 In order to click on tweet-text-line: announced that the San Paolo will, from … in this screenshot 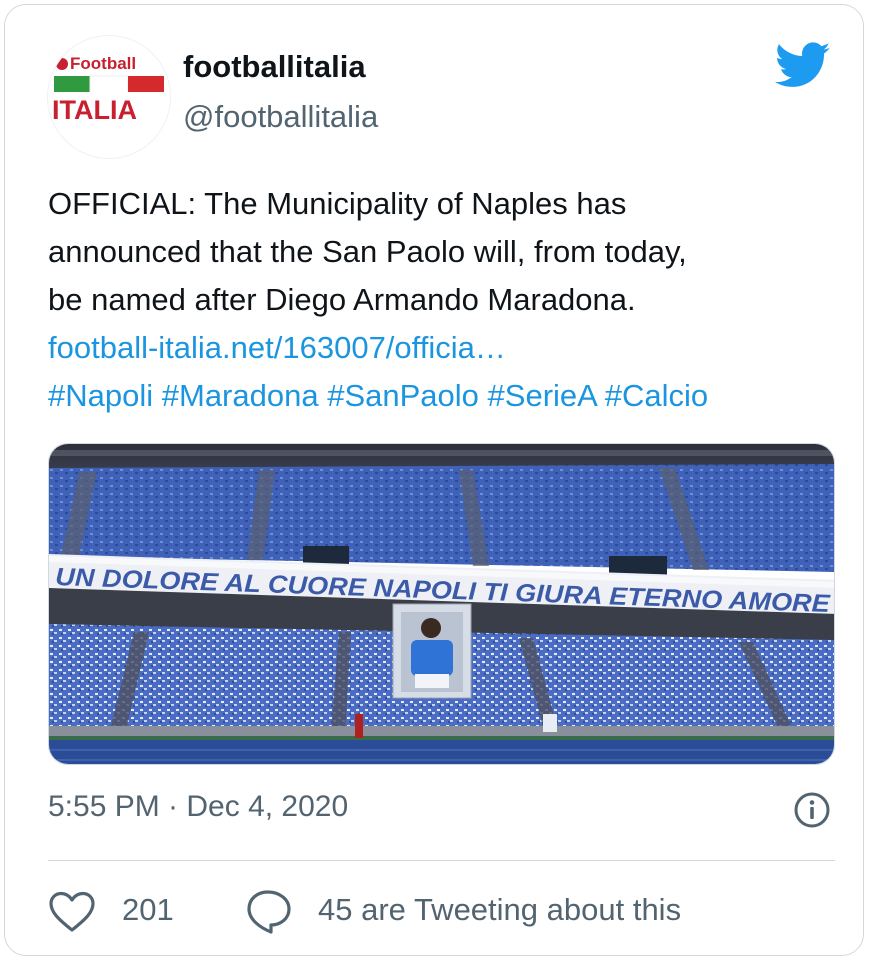, I will do `click(367, 251)`.